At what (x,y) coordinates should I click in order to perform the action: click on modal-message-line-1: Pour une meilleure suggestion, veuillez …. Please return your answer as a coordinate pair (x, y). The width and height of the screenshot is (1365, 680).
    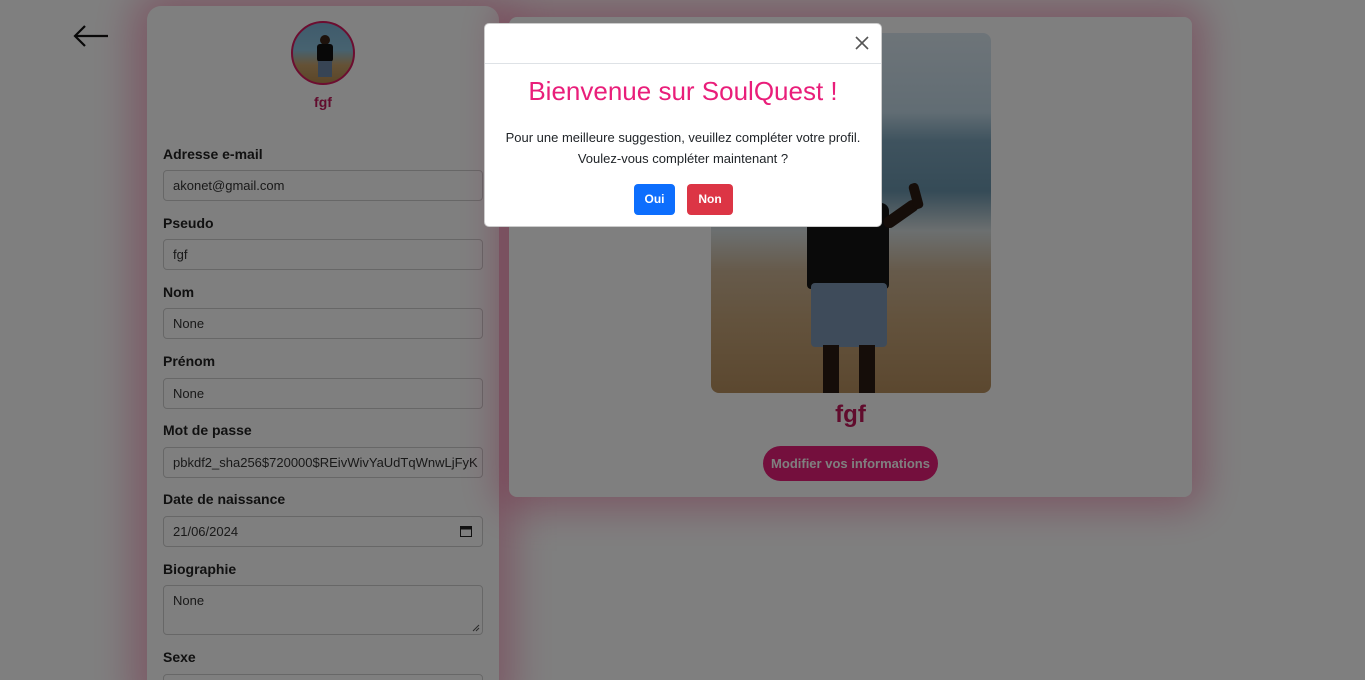
    Looking at the image, I should click on (683, 137).